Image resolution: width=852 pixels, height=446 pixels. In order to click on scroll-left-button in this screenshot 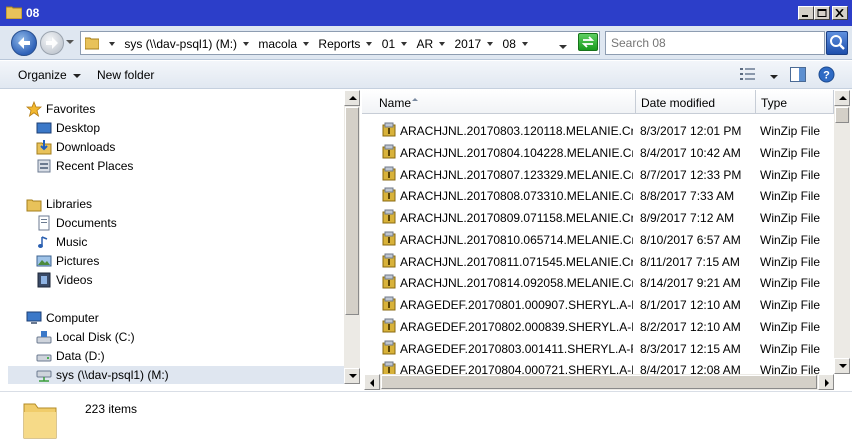, I will do `click(372, 382)`.